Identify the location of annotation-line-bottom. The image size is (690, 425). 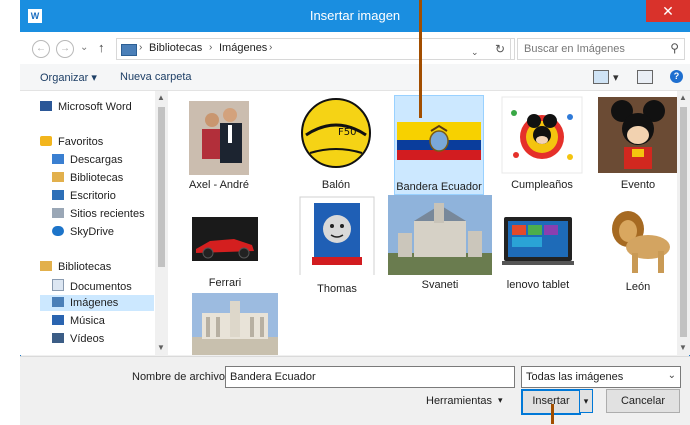
(552, 414).